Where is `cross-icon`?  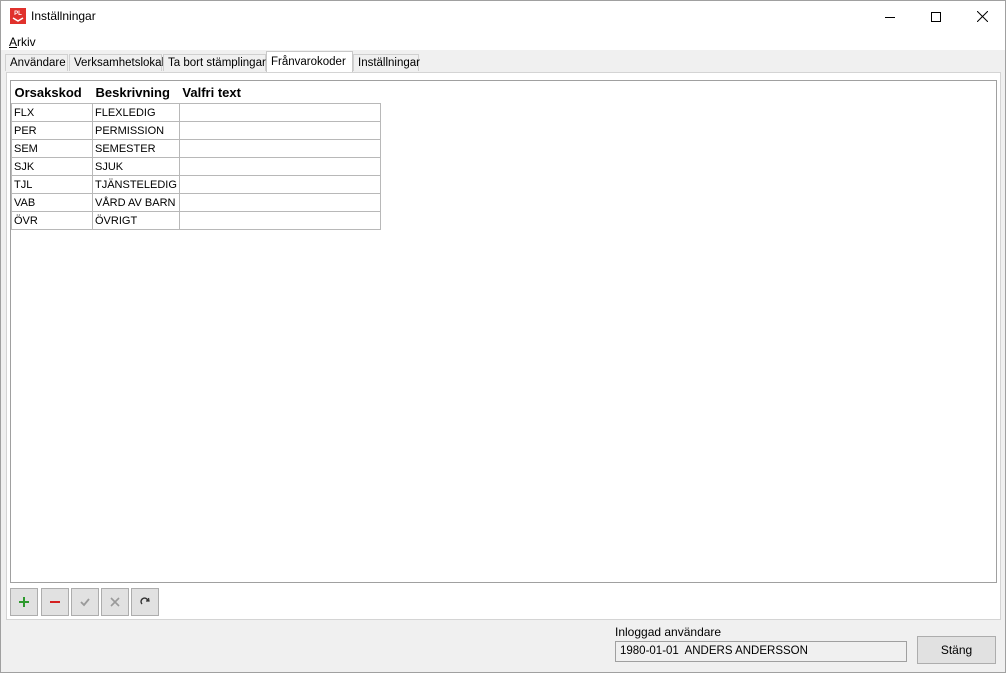
cross-icon is located at coordinates (115, 602).